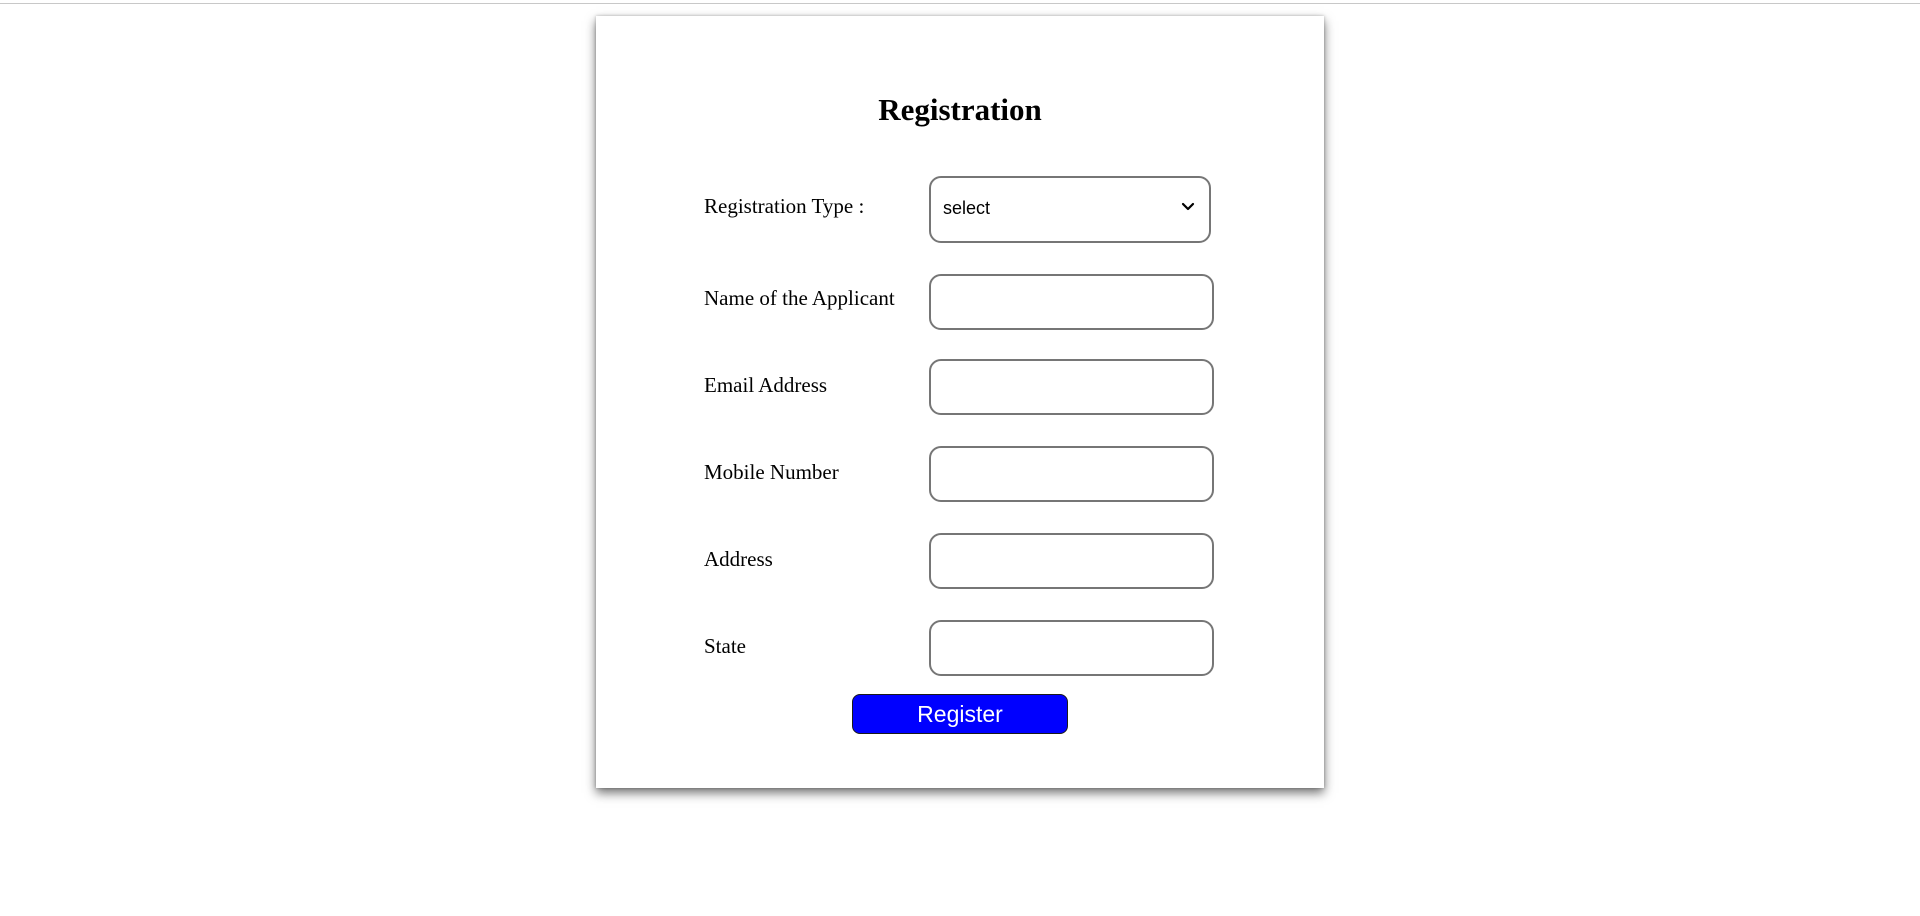 The height and width of the screenshot is (916, 1920). What do you see at coordinates (960, 714) in the screenshot?
I see `register-button: Register` at bounding box center [960, 714].